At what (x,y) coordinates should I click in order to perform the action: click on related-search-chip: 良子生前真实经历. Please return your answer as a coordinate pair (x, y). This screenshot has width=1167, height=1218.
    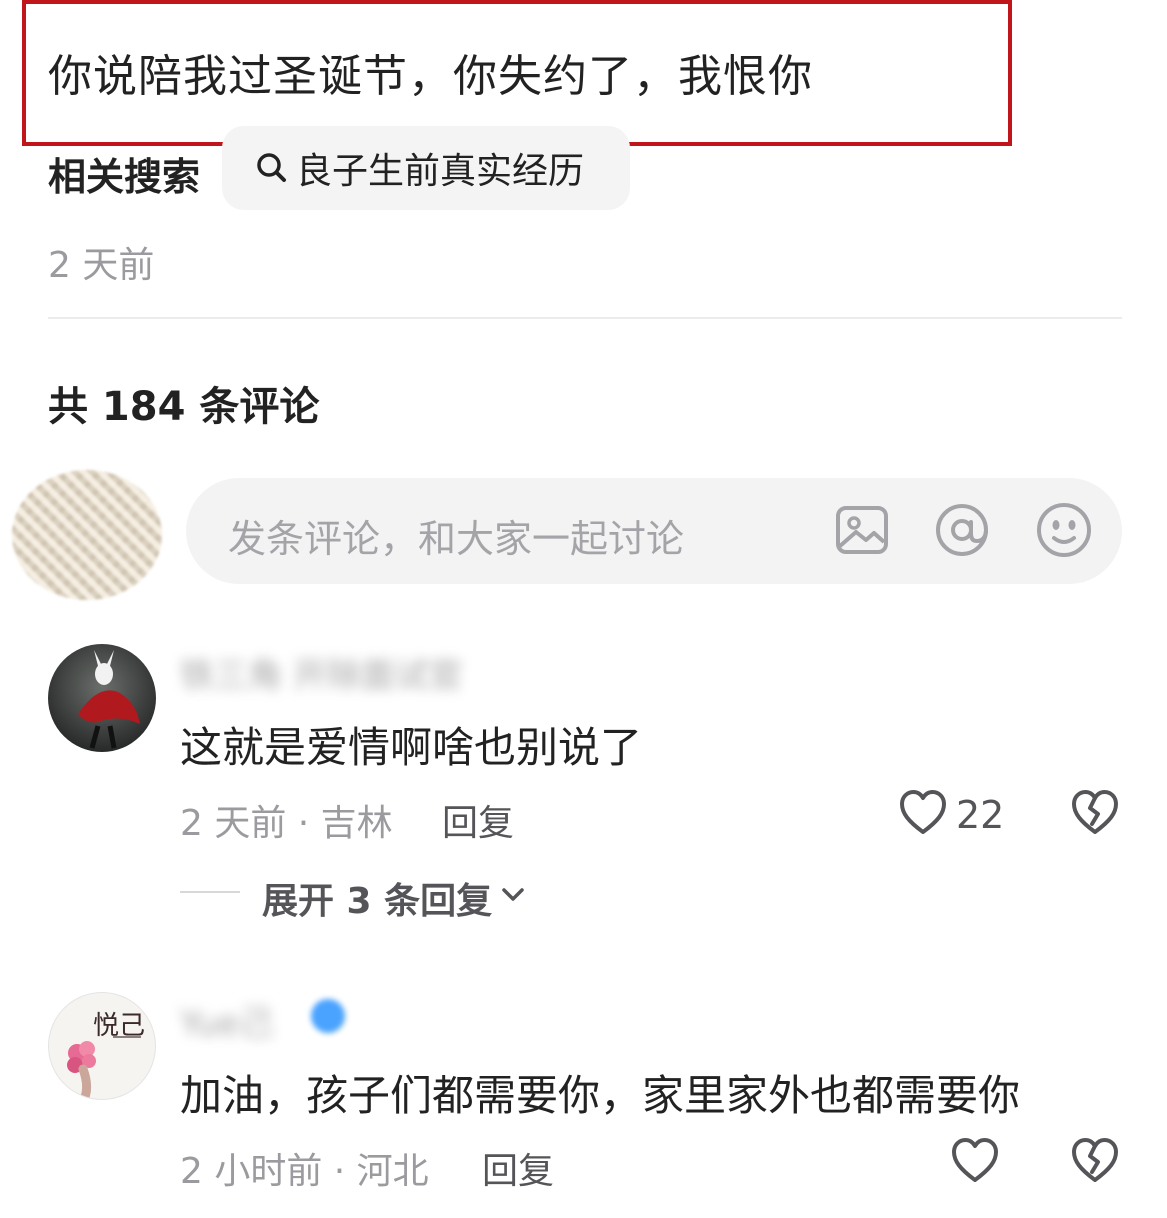
    Looking at the image, I should click on (426, 168).